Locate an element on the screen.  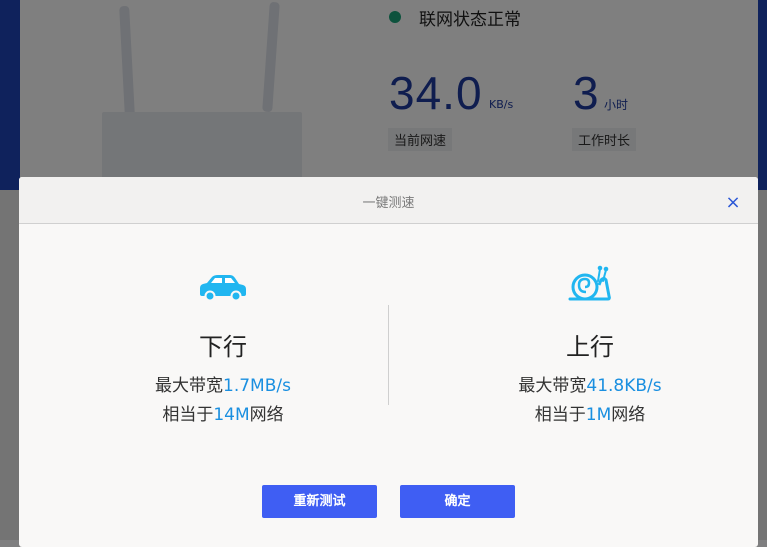
upload-title: 上行 is located at coordinates (590, 347).